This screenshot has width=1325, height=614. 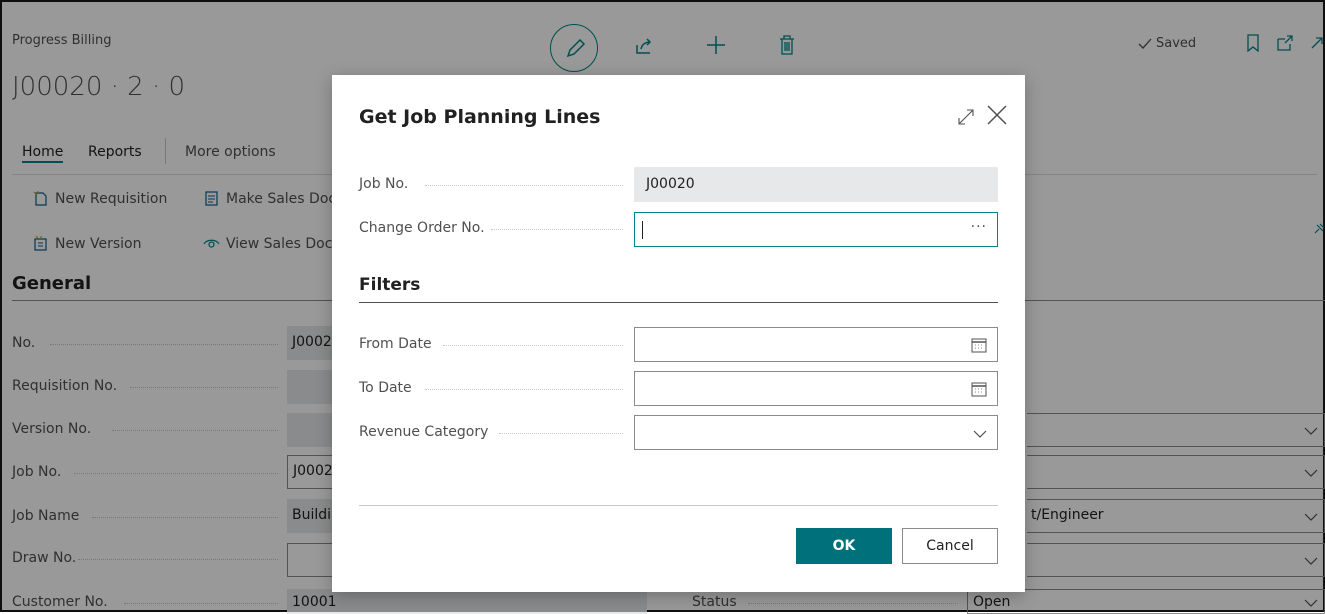 What do you see at coordinates (816, 432) in the screenshot?
I see `revenue-category-select` at bounding box center [816, 432].